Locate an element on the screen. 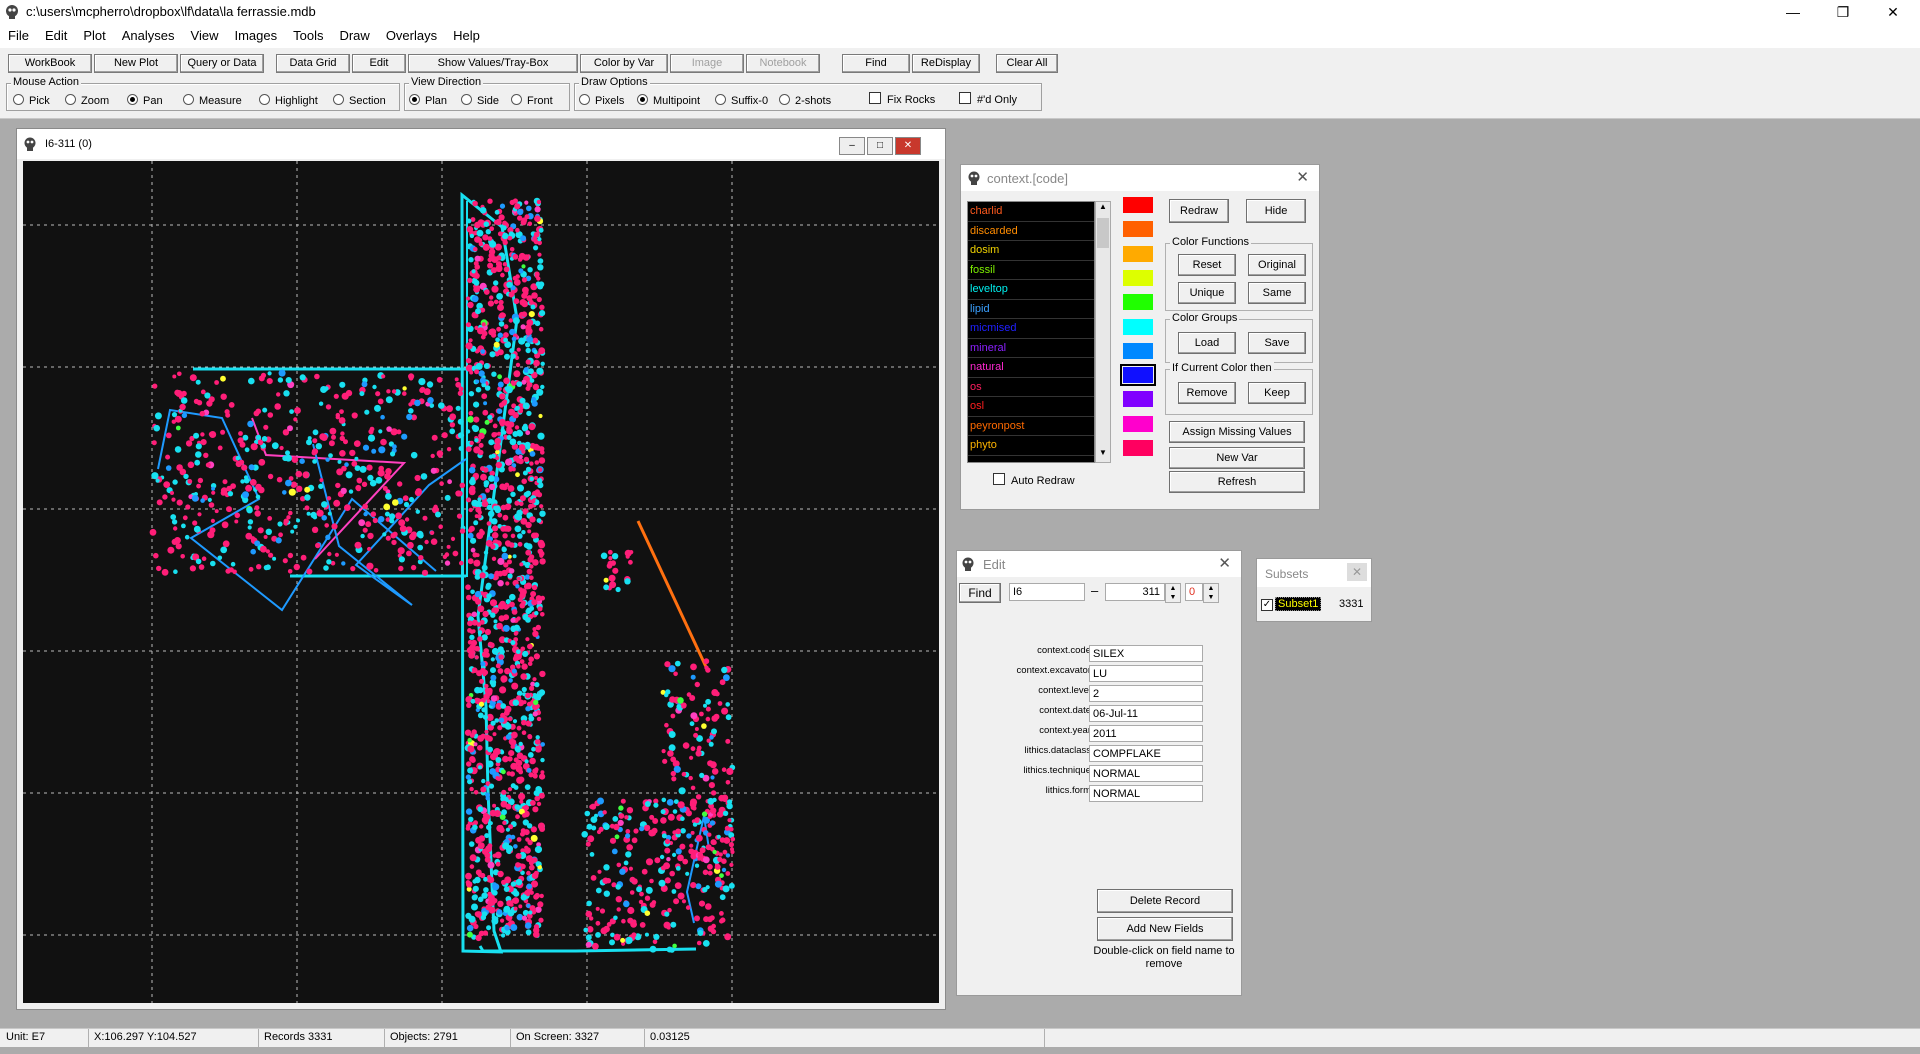  scroll-up-icon: ▲ is located at coordinates (1103, 209).